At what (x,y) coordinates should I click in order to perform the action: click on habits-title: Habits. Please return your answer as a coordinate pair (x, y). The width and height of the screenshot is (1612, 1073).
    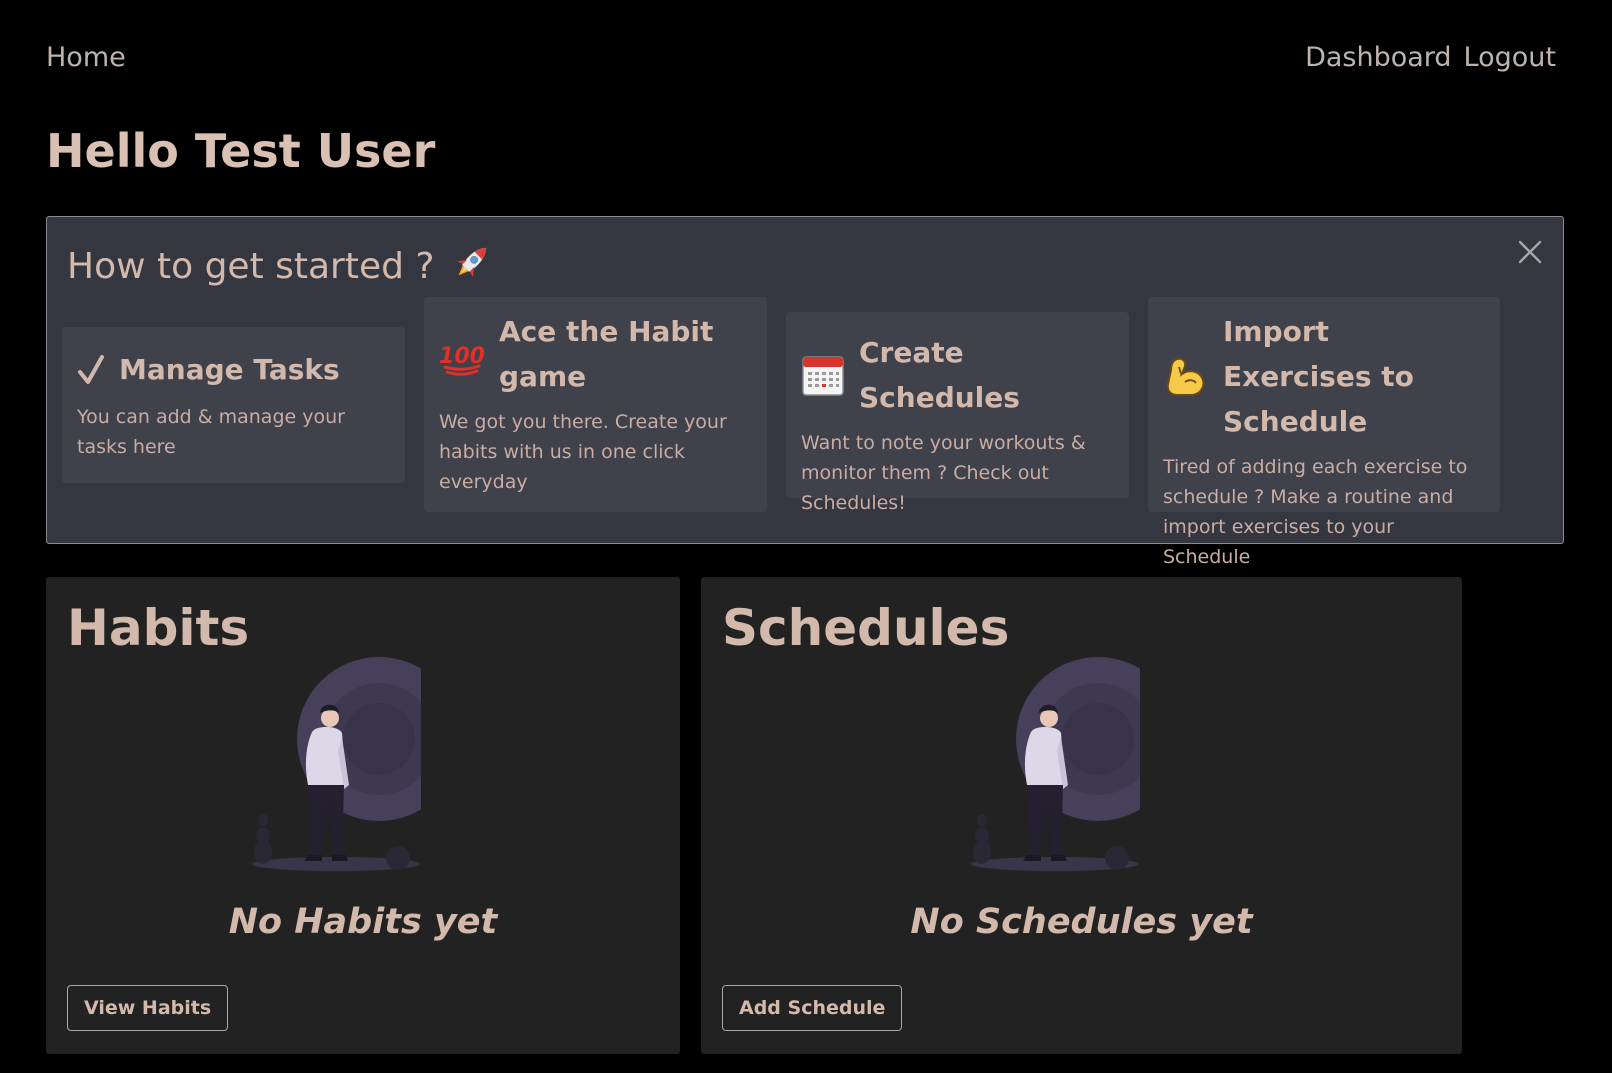
    Looking at the image, I should click on (158, 628).